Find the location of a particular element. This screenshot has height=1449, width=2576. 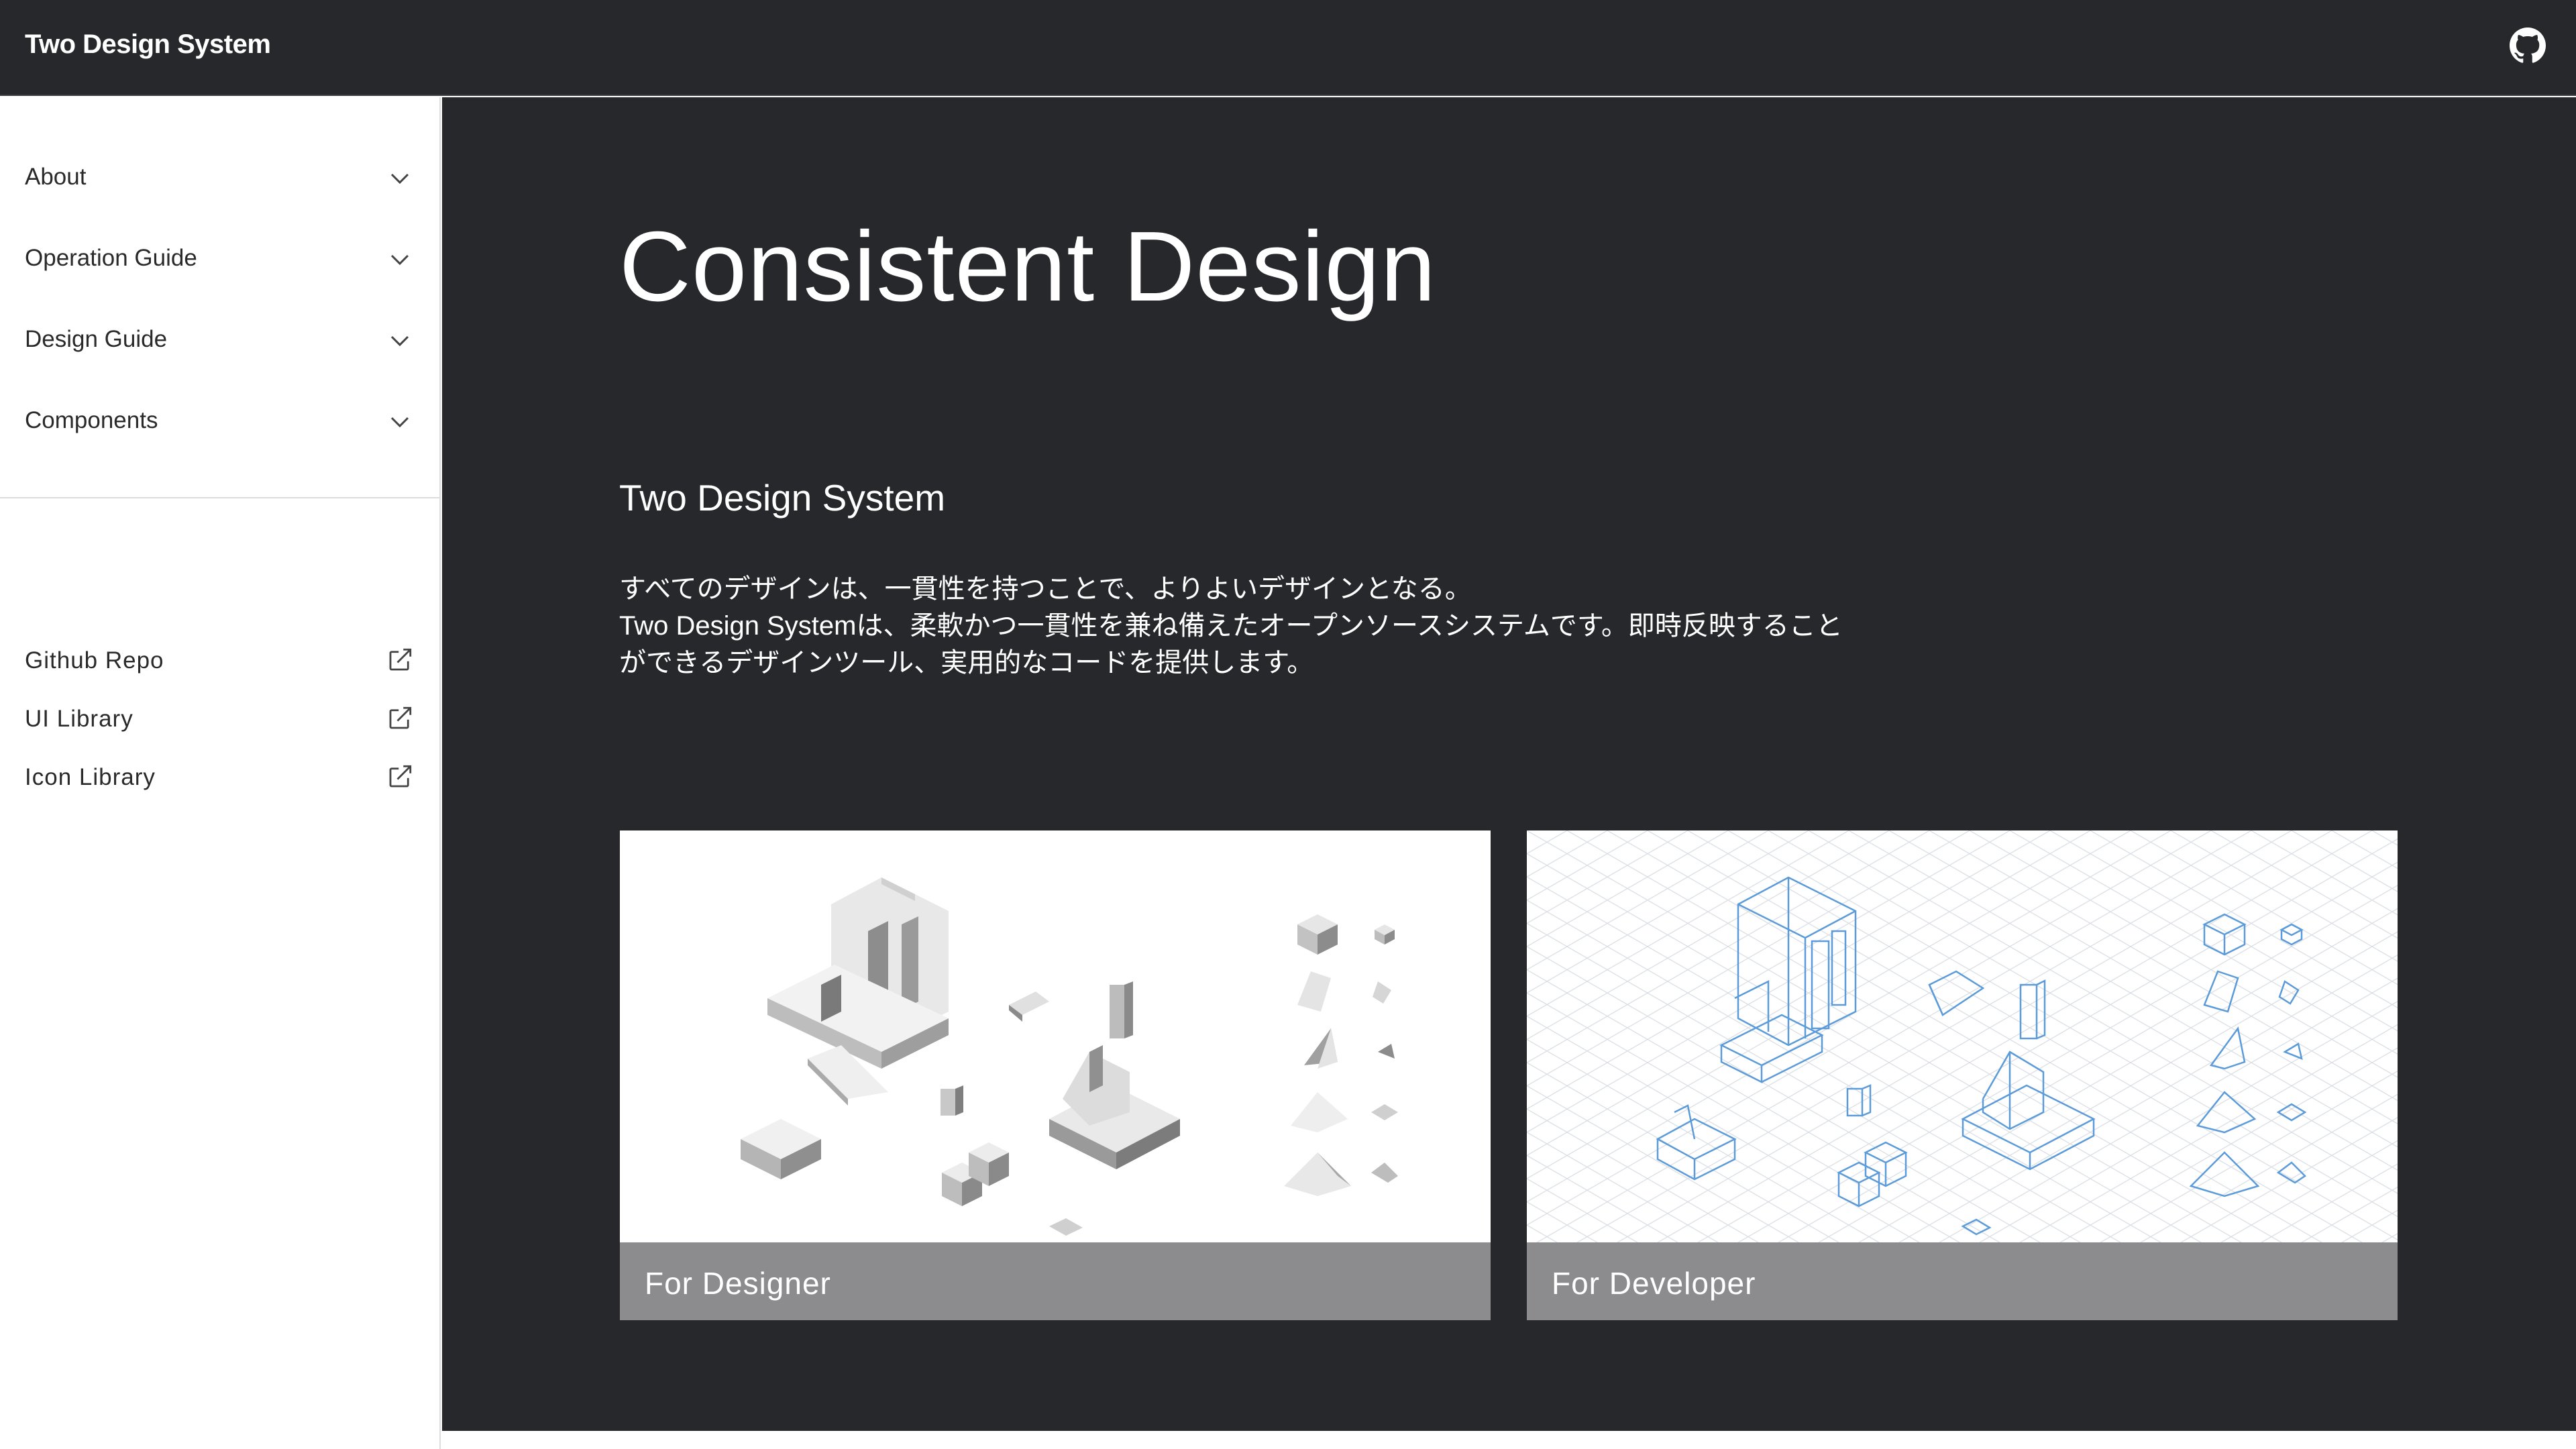

card-label: For Developer is located at coordinates (1654, 1283).